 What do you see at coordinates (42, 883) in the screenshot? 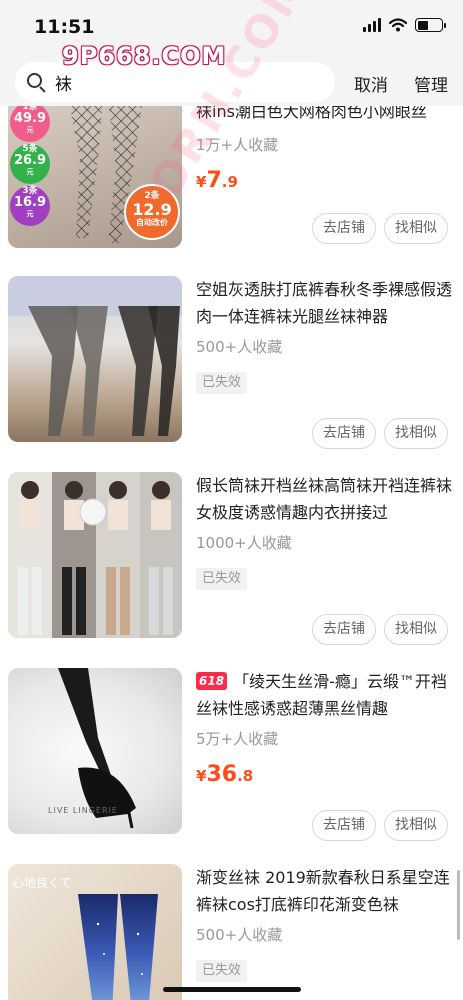
I see `thumbnail-caption: 心地良くて` at bounding box center [42, 883].